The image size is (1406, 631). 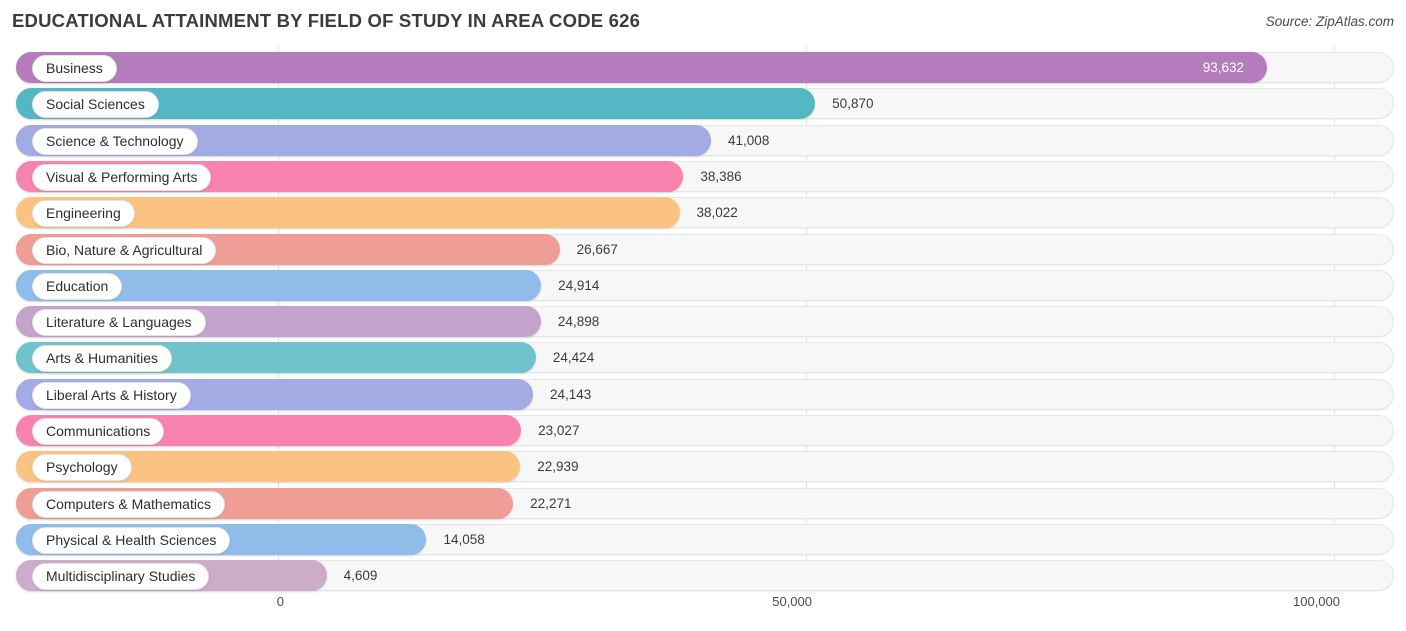 I want to click on category-label: Psychology, so click(x=82, y=468).